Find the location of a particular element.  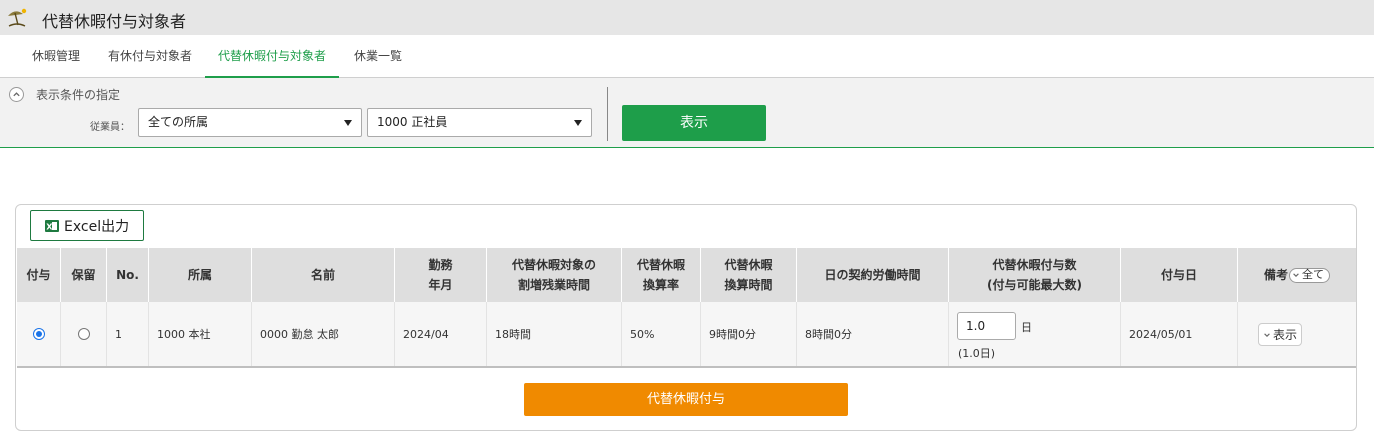

svg-text: X is located at coordinates (49, 226).